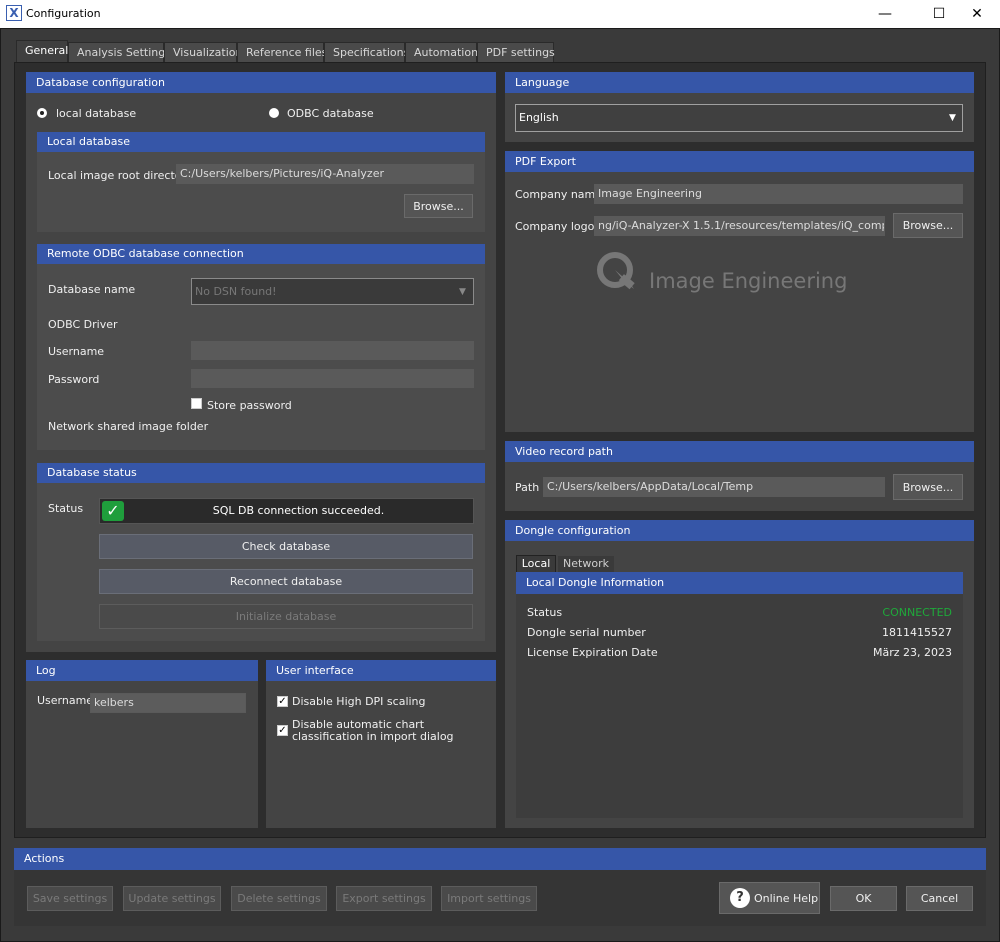 Image resolution: width=1000 pixels, height=942 pixels. Describe the element at coordinates (261, 82) in the screenshot. I see `group-title: Database configuration` at that location.